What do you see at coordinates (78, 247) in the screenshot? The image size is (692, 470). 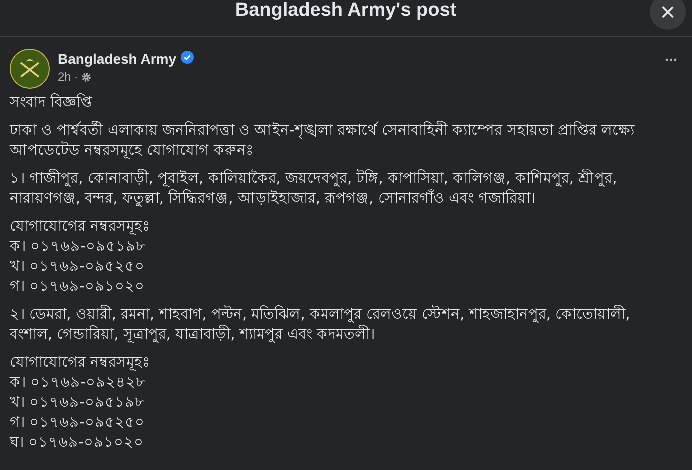 I see `post-text: ক। ০১৭৬৯-০৯৫১৯৮` at bounding box center [78, 247].